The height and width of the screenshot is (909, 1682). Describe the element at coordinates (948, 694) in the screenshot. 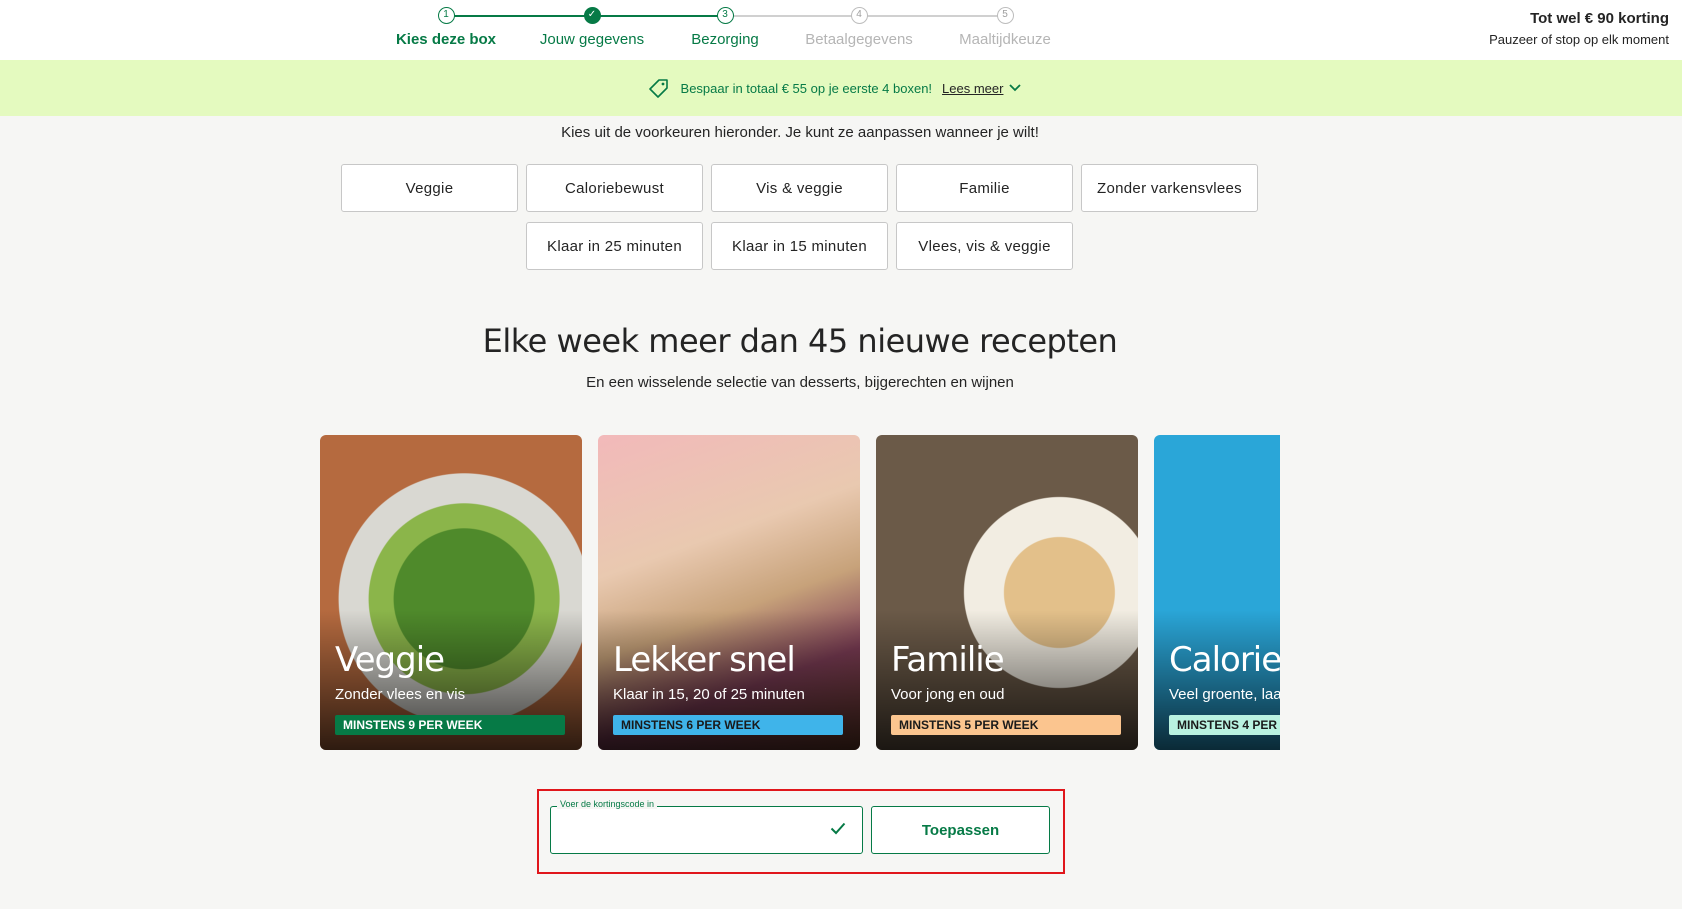

I see `card-subtitle: Voor jong en oud` at that location.